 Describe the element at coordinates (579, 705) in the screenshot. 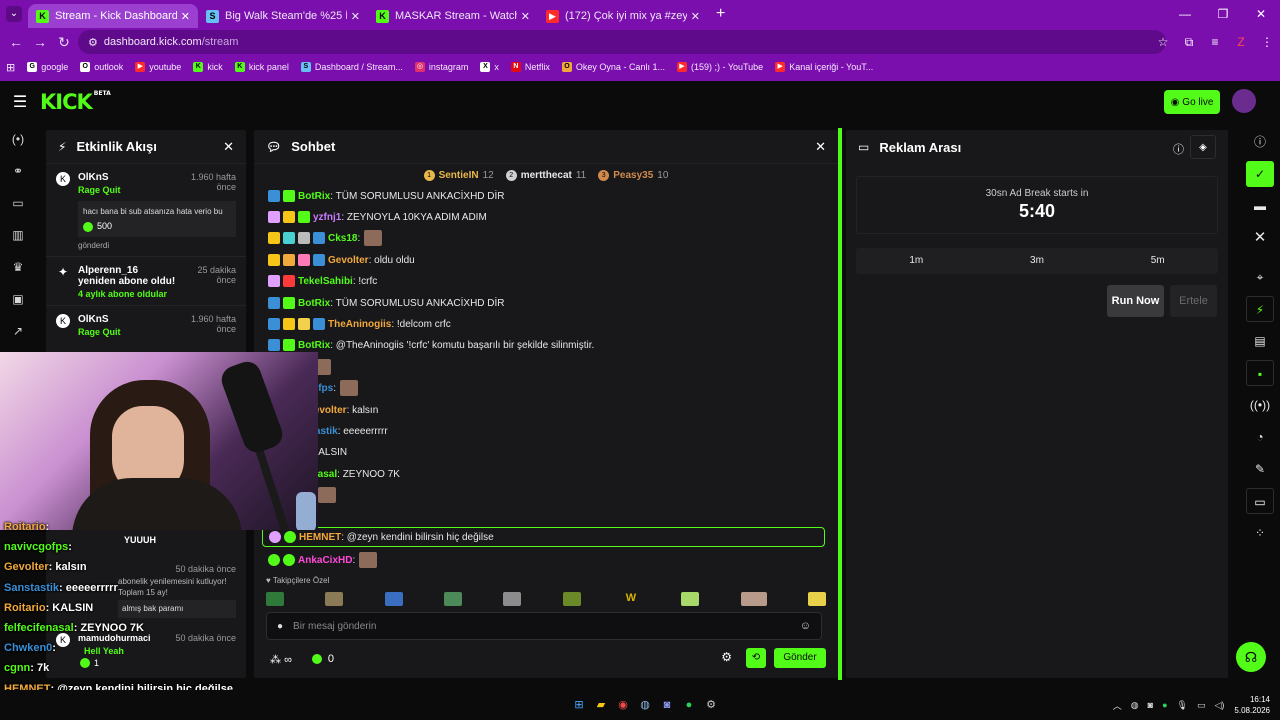

I see `start-icon: ⊞` at that location.